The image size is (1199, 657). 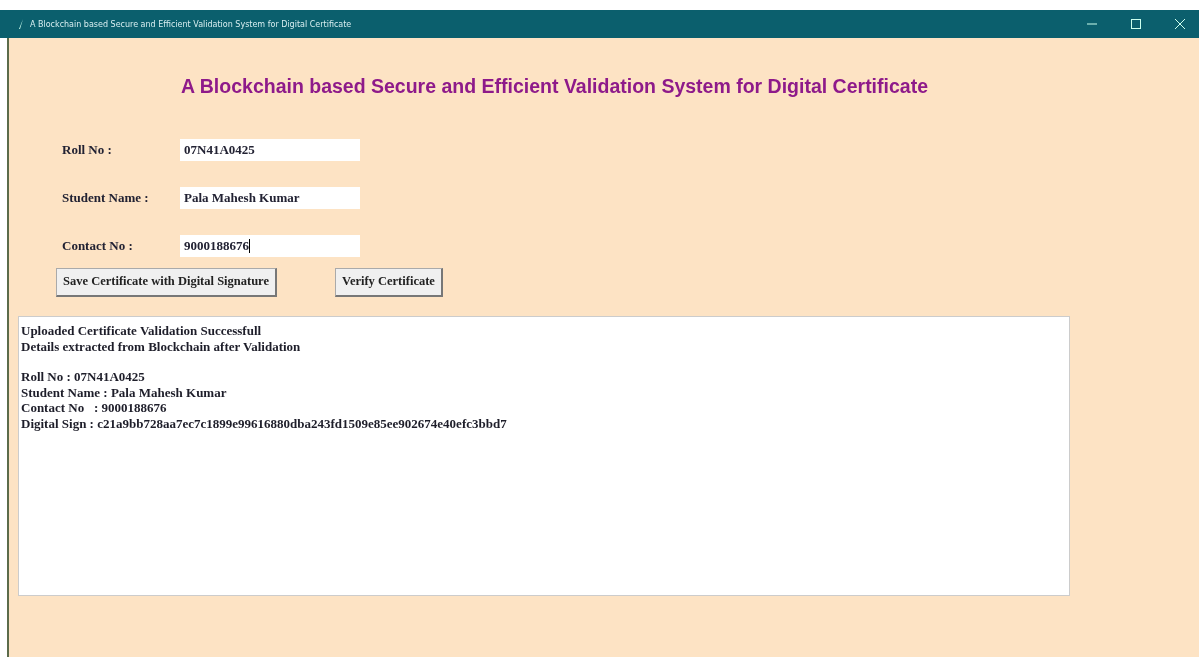 What do you see at coordinates (98, 246) in the screenshot?
I see `field-label: Contact No :` at bounding box center [98, 246].